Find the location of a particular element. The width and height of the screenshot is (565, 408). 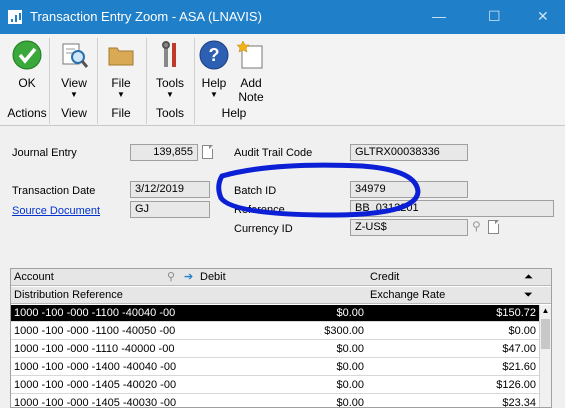

tools-label: Tools is located at coordinates (169, 83).